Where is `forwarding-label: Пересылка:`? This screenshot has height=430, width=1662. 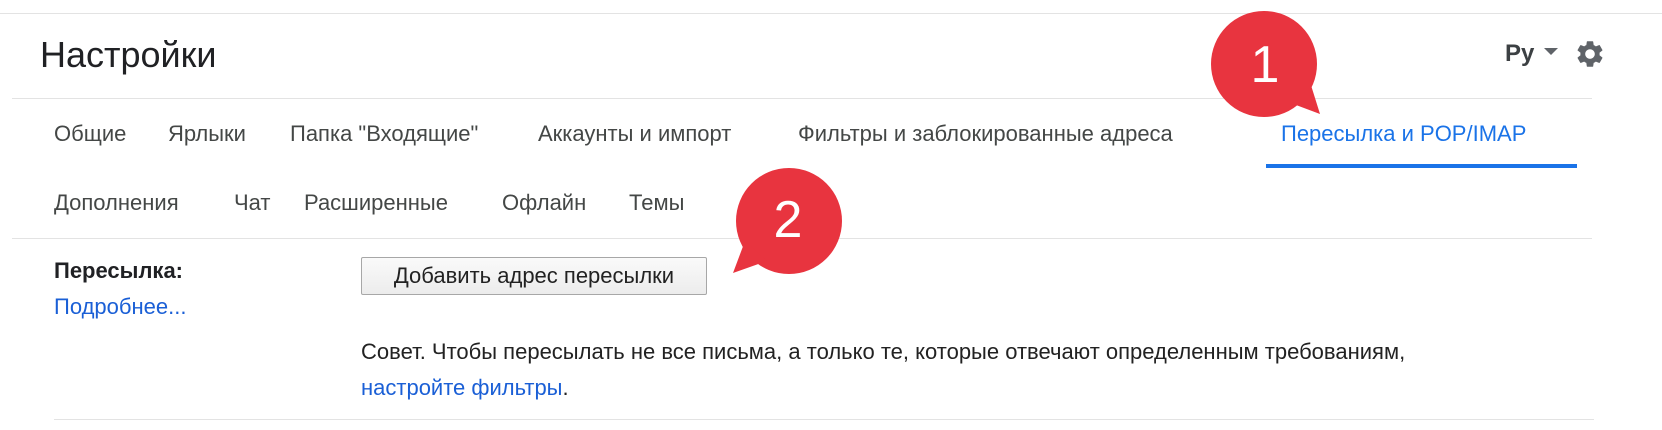
forwarding-label: Пересылка: is located at coordinates (119, 270).